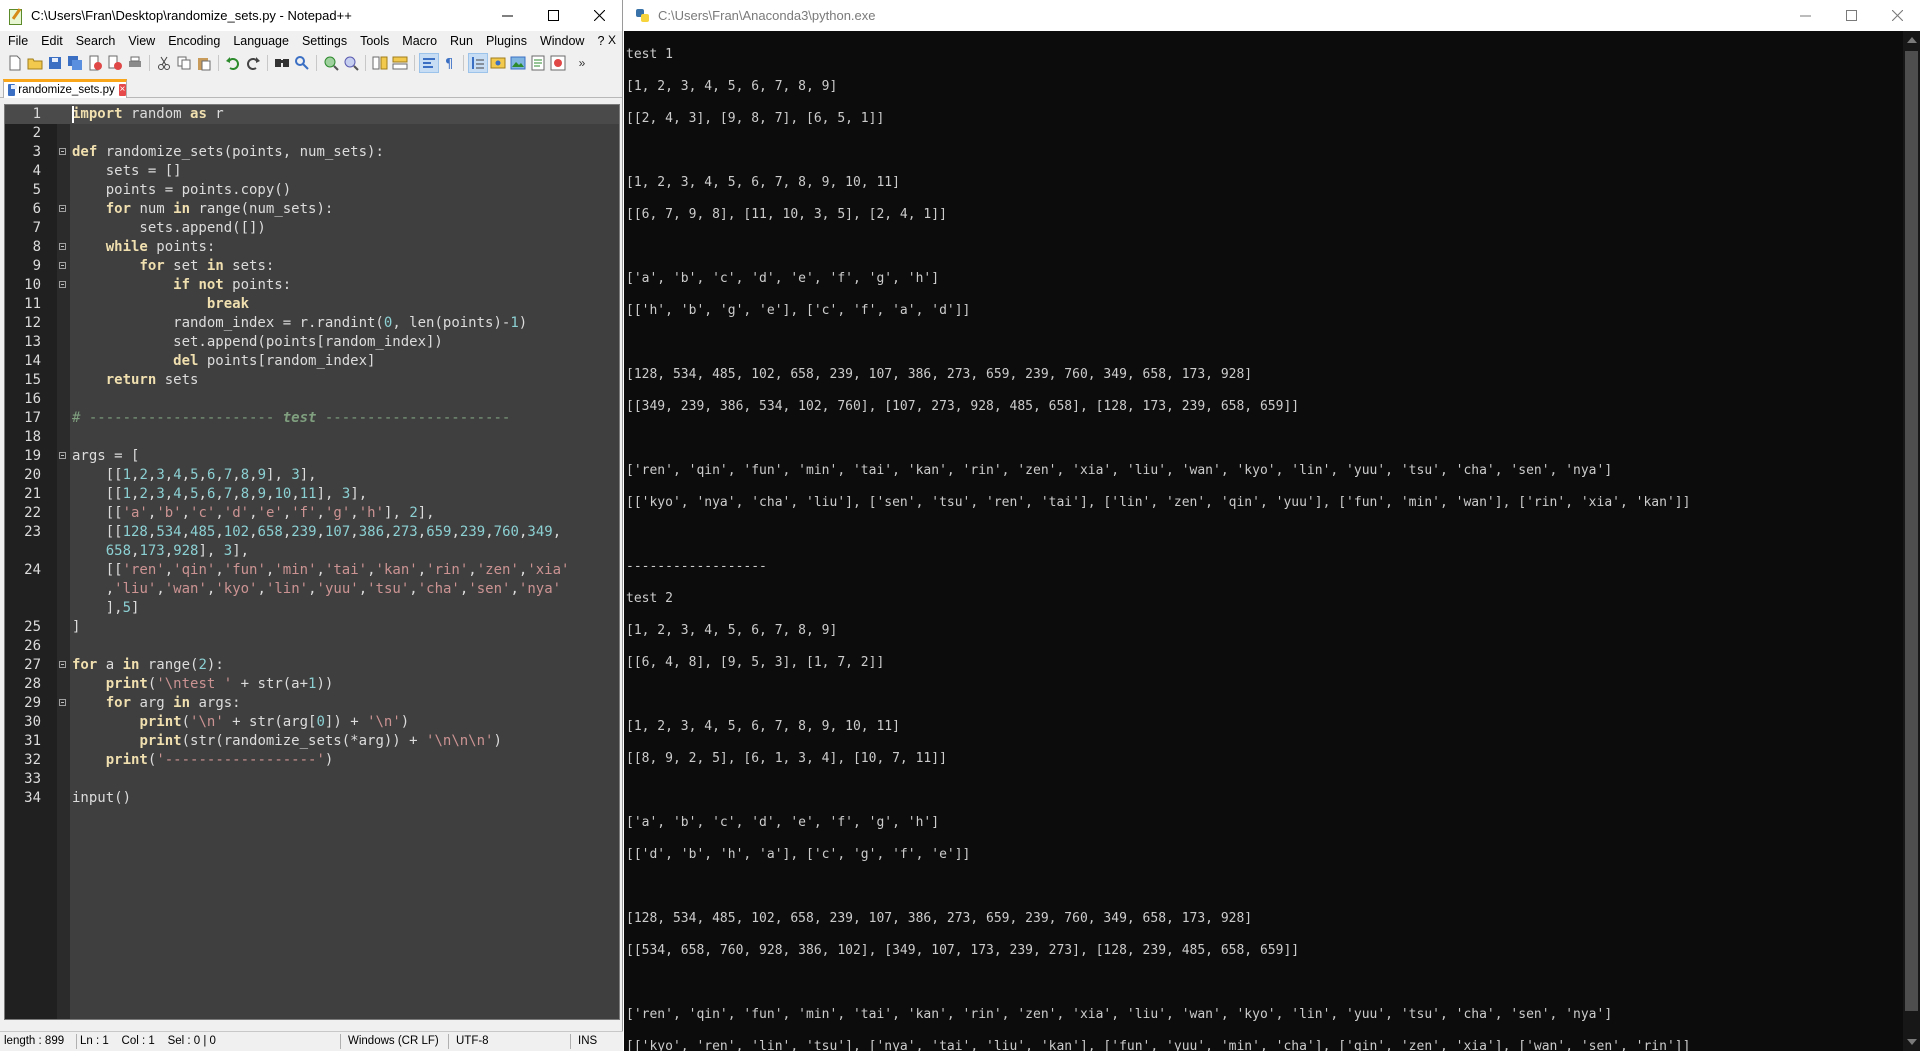 The height and width of the screenshot is (1051, 1920). I want to click on copy-button, so click(184, 63).